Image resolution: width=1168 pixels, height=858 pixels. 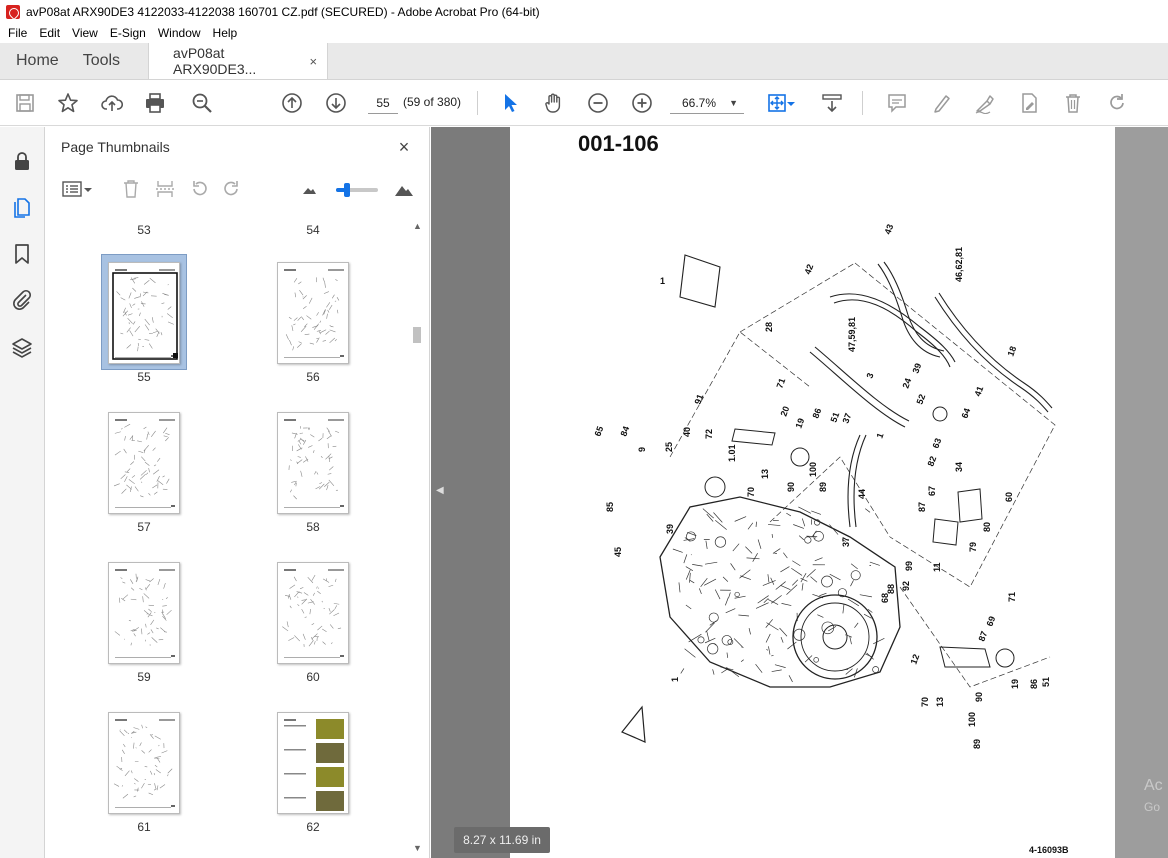 I want to click on hand-icon, so click(x=554, y=103).